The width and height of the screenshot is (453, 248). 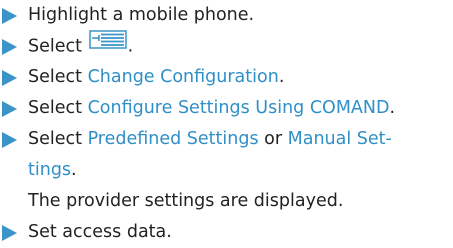 What do you see at coordinates (58, 108) in the screenshot?
I see `step-4-text: Select` at bounding box center [58, 108].